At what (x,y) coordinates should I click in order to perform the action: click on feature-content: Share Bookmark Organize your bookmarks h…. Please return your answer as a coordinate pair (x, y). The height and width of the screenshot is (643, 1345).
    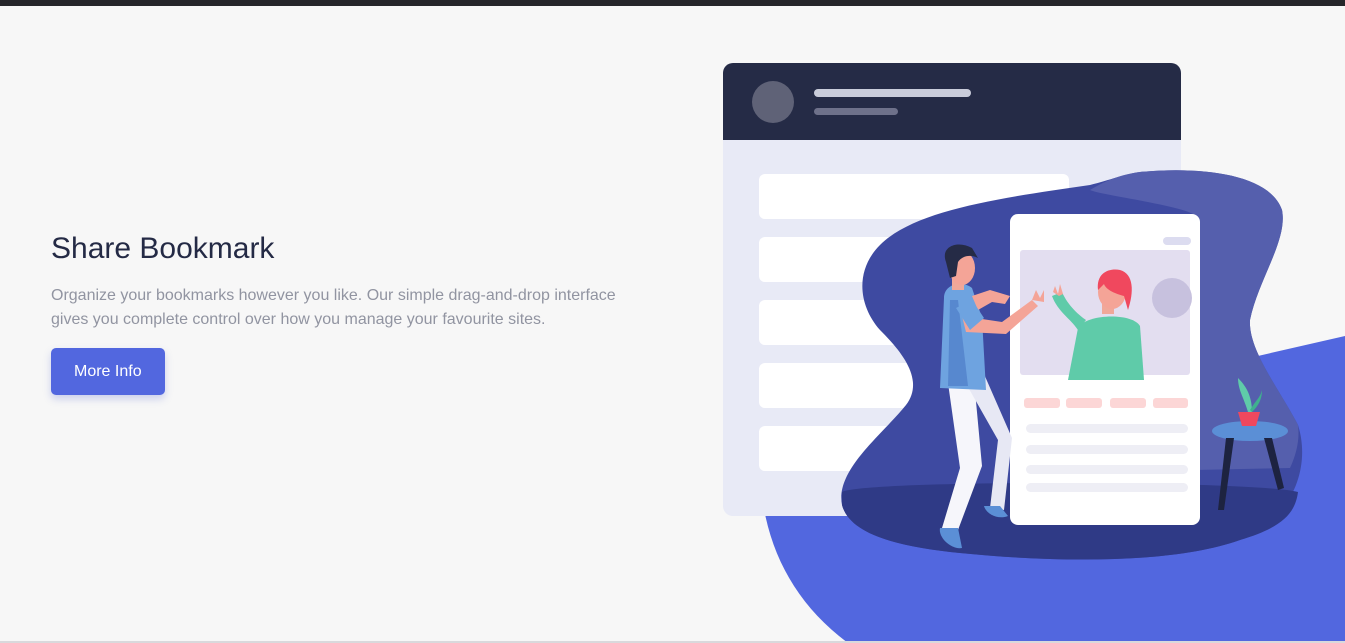
    Looking at the image, I should click on (351, 313).